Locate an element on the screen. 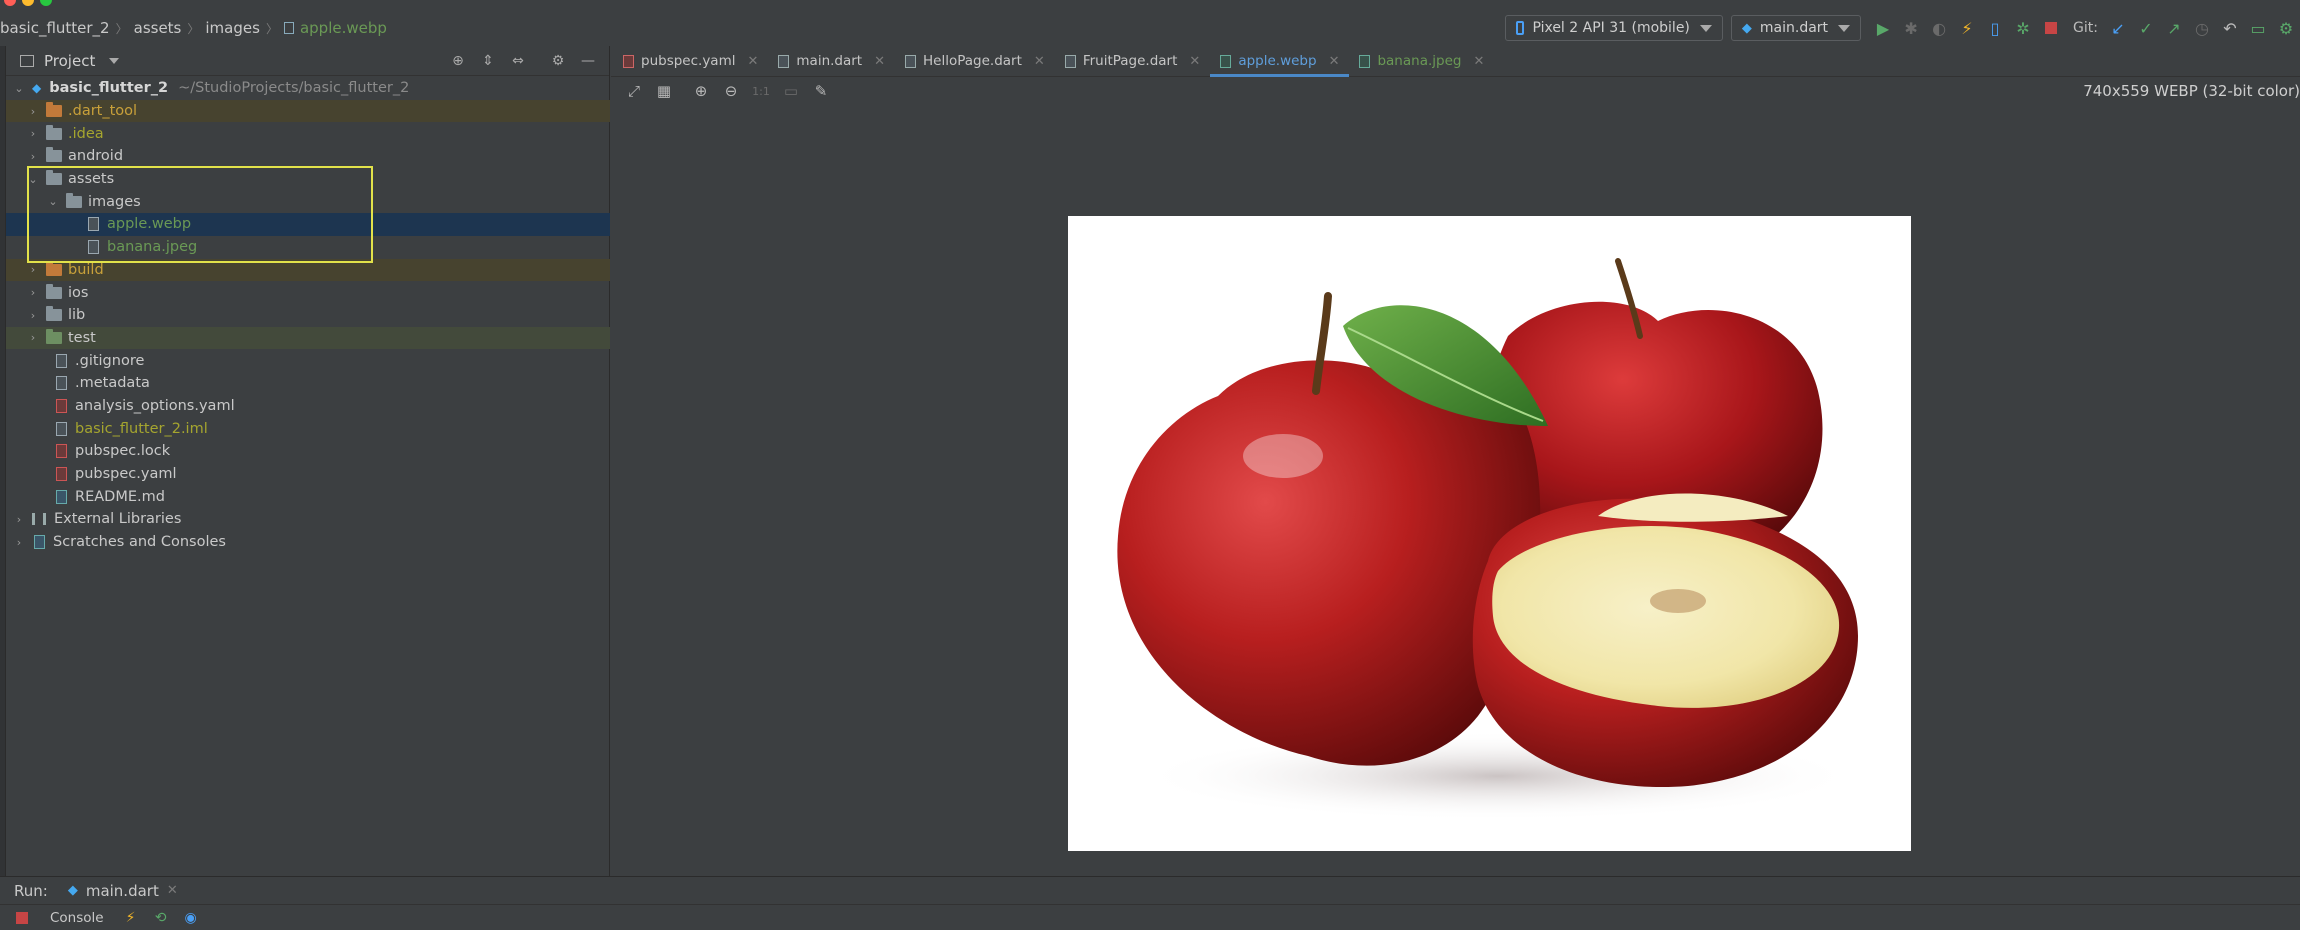 The width and height of the screenshot is (2300, 930). run-icon: ▶ is located at coordinates (1883, 28).